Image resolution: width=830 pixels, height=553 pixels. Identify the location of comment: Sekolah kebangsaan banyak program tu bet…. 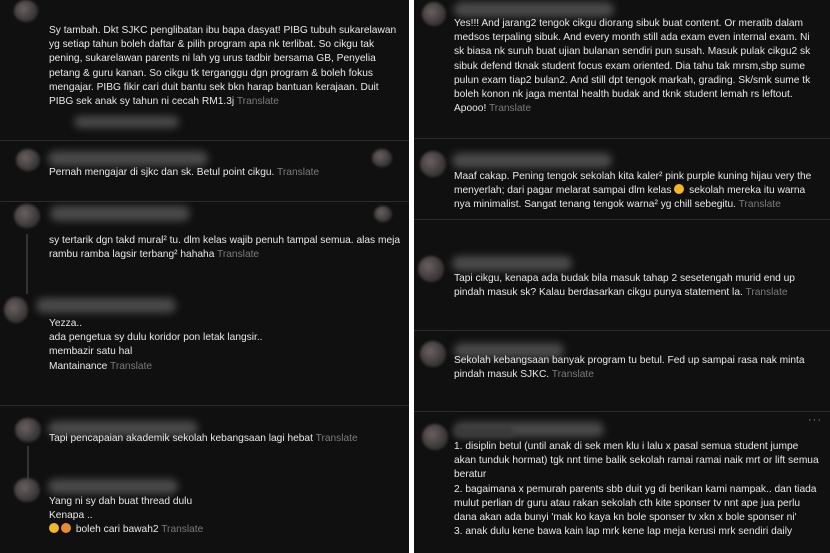
(622, 371).